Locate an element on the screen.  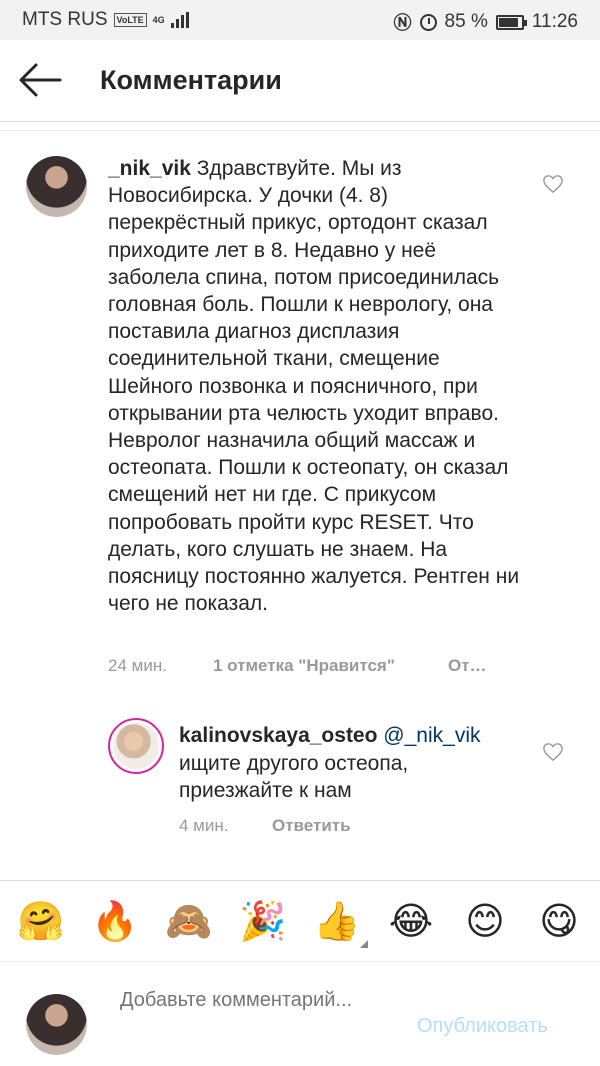
hugging-face-emoji: 🤗 is located at coordinates (41, 921).